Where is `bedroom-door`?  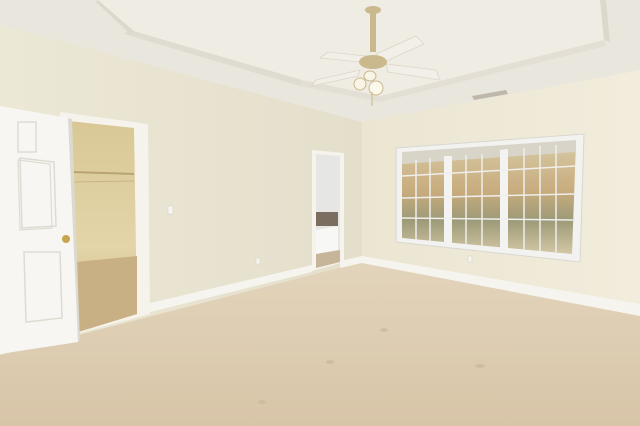 bedroom-door is located at coordinates (40, 230).